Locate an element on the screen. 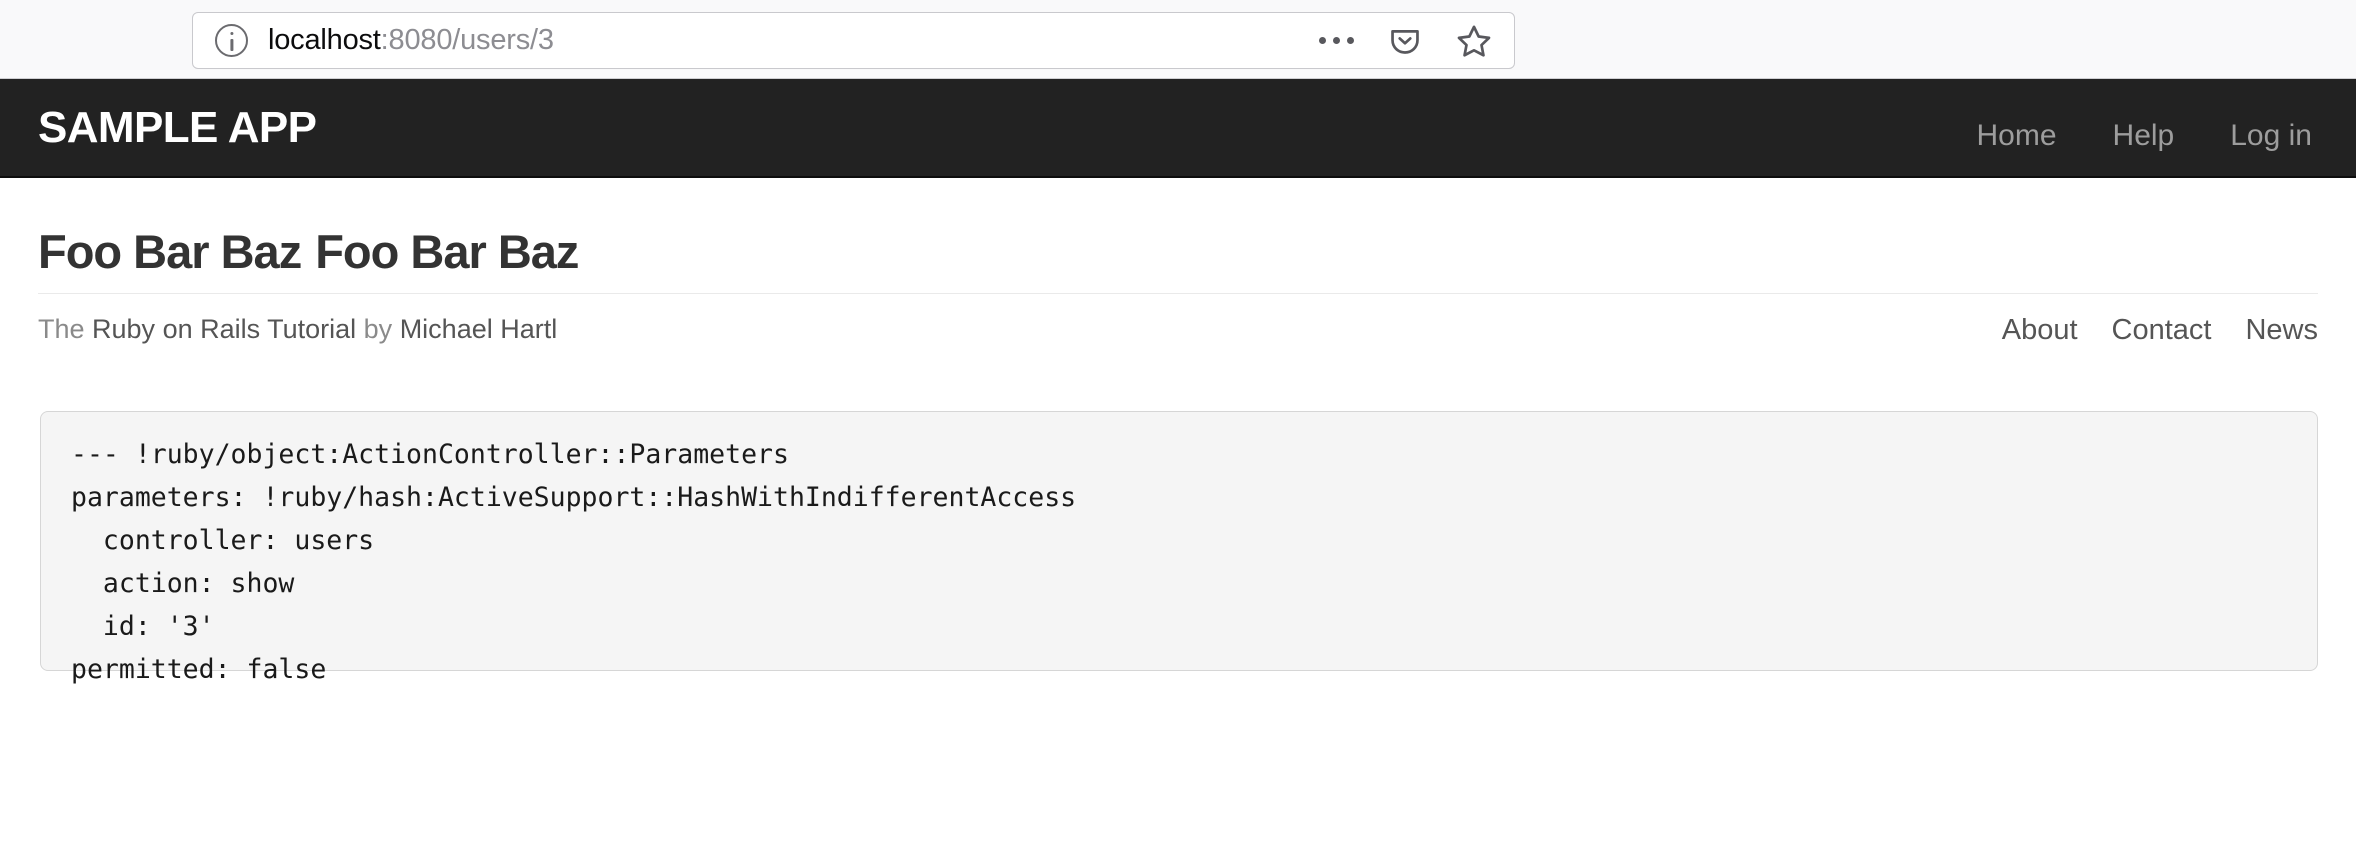  browser-chrome: localhost:8080/users/3 is located at coordinates (1178, 39).